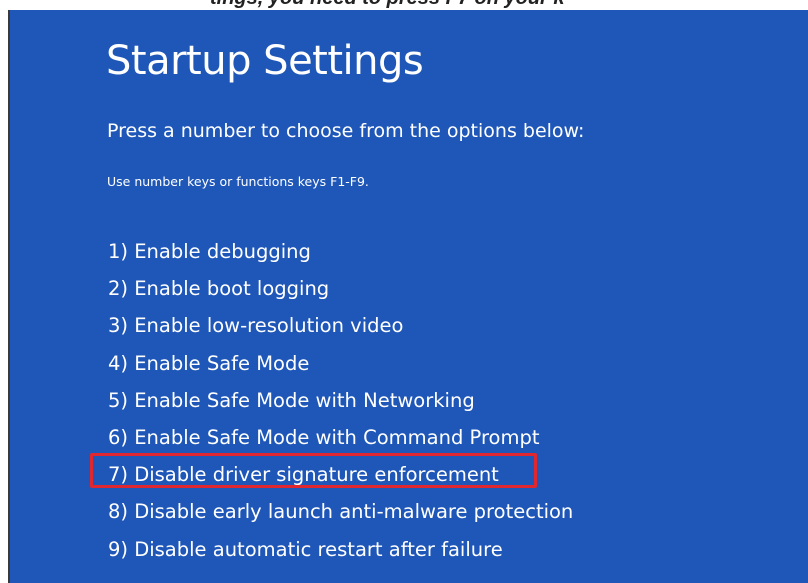 Image resolution: width=808 pixels, height=583 pixels. Describe the element at coordinates (340, 329) in the screenshot. I see `option-enable-low-resolution-video: 3) Enable low-resolution video` at that location.